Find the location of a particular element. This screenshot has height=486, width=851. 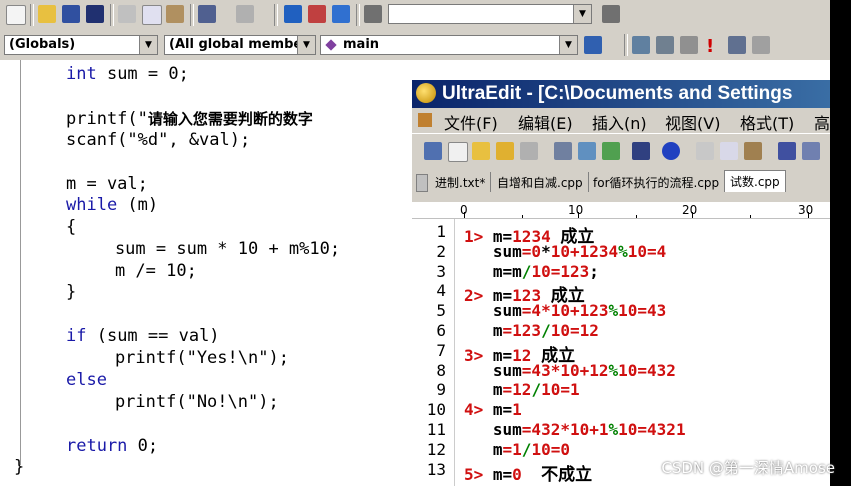

text-segment: 10=12 is located at coordinates (574, 330).